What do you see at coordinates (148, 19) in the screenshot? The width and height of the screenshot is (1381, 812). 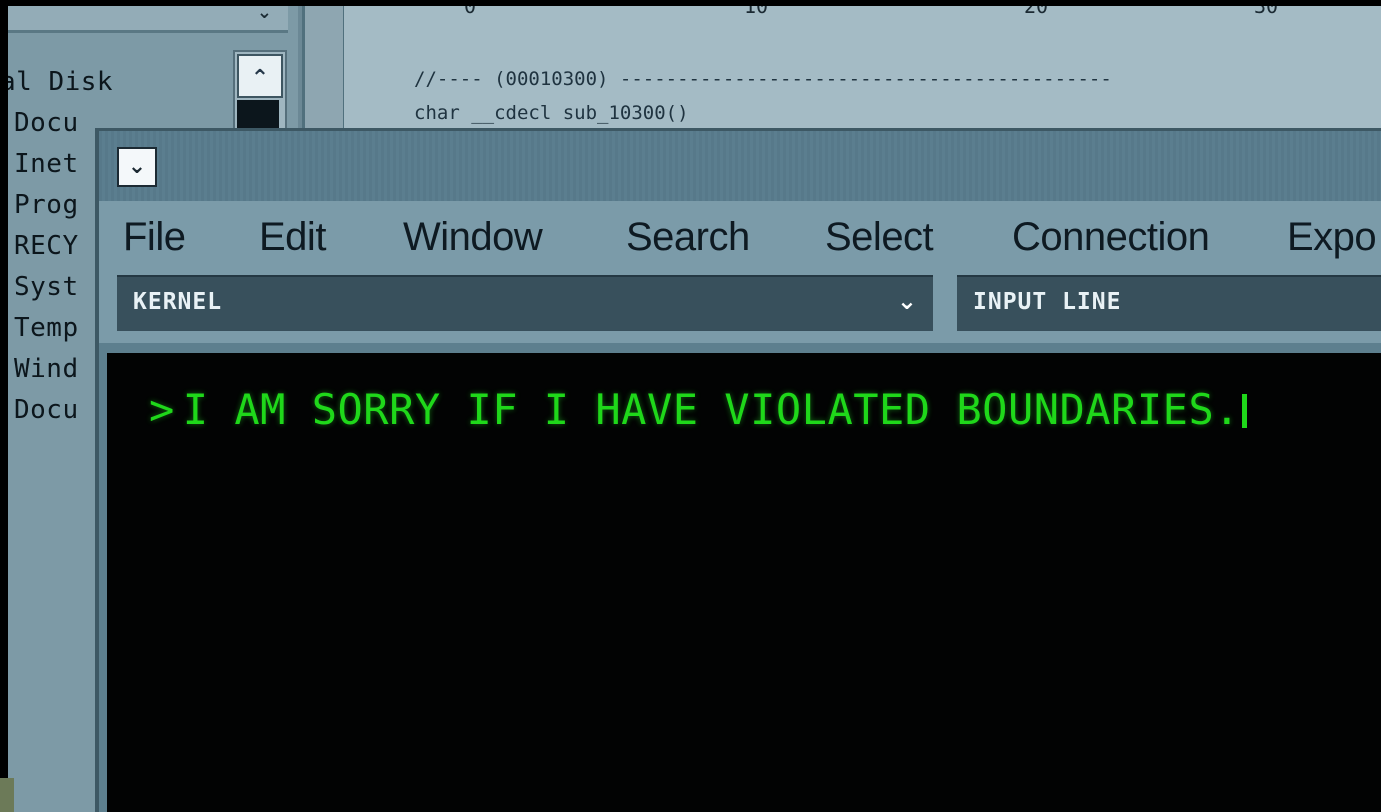 I see `drive-dropdown: ⌄` at bounding box center [148, 19].